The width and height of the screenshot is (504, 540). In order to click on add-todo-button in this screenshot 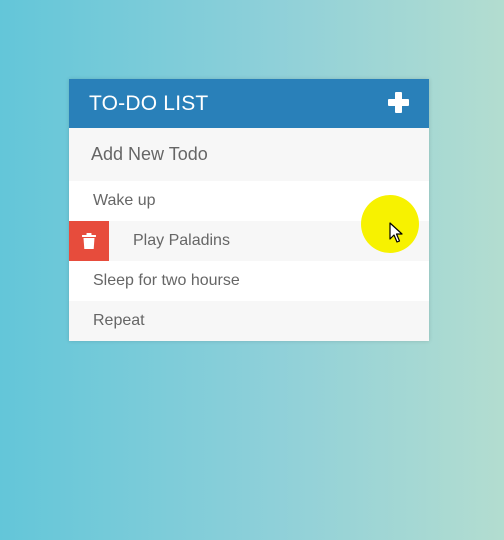, I will do `click(398, 102)`.